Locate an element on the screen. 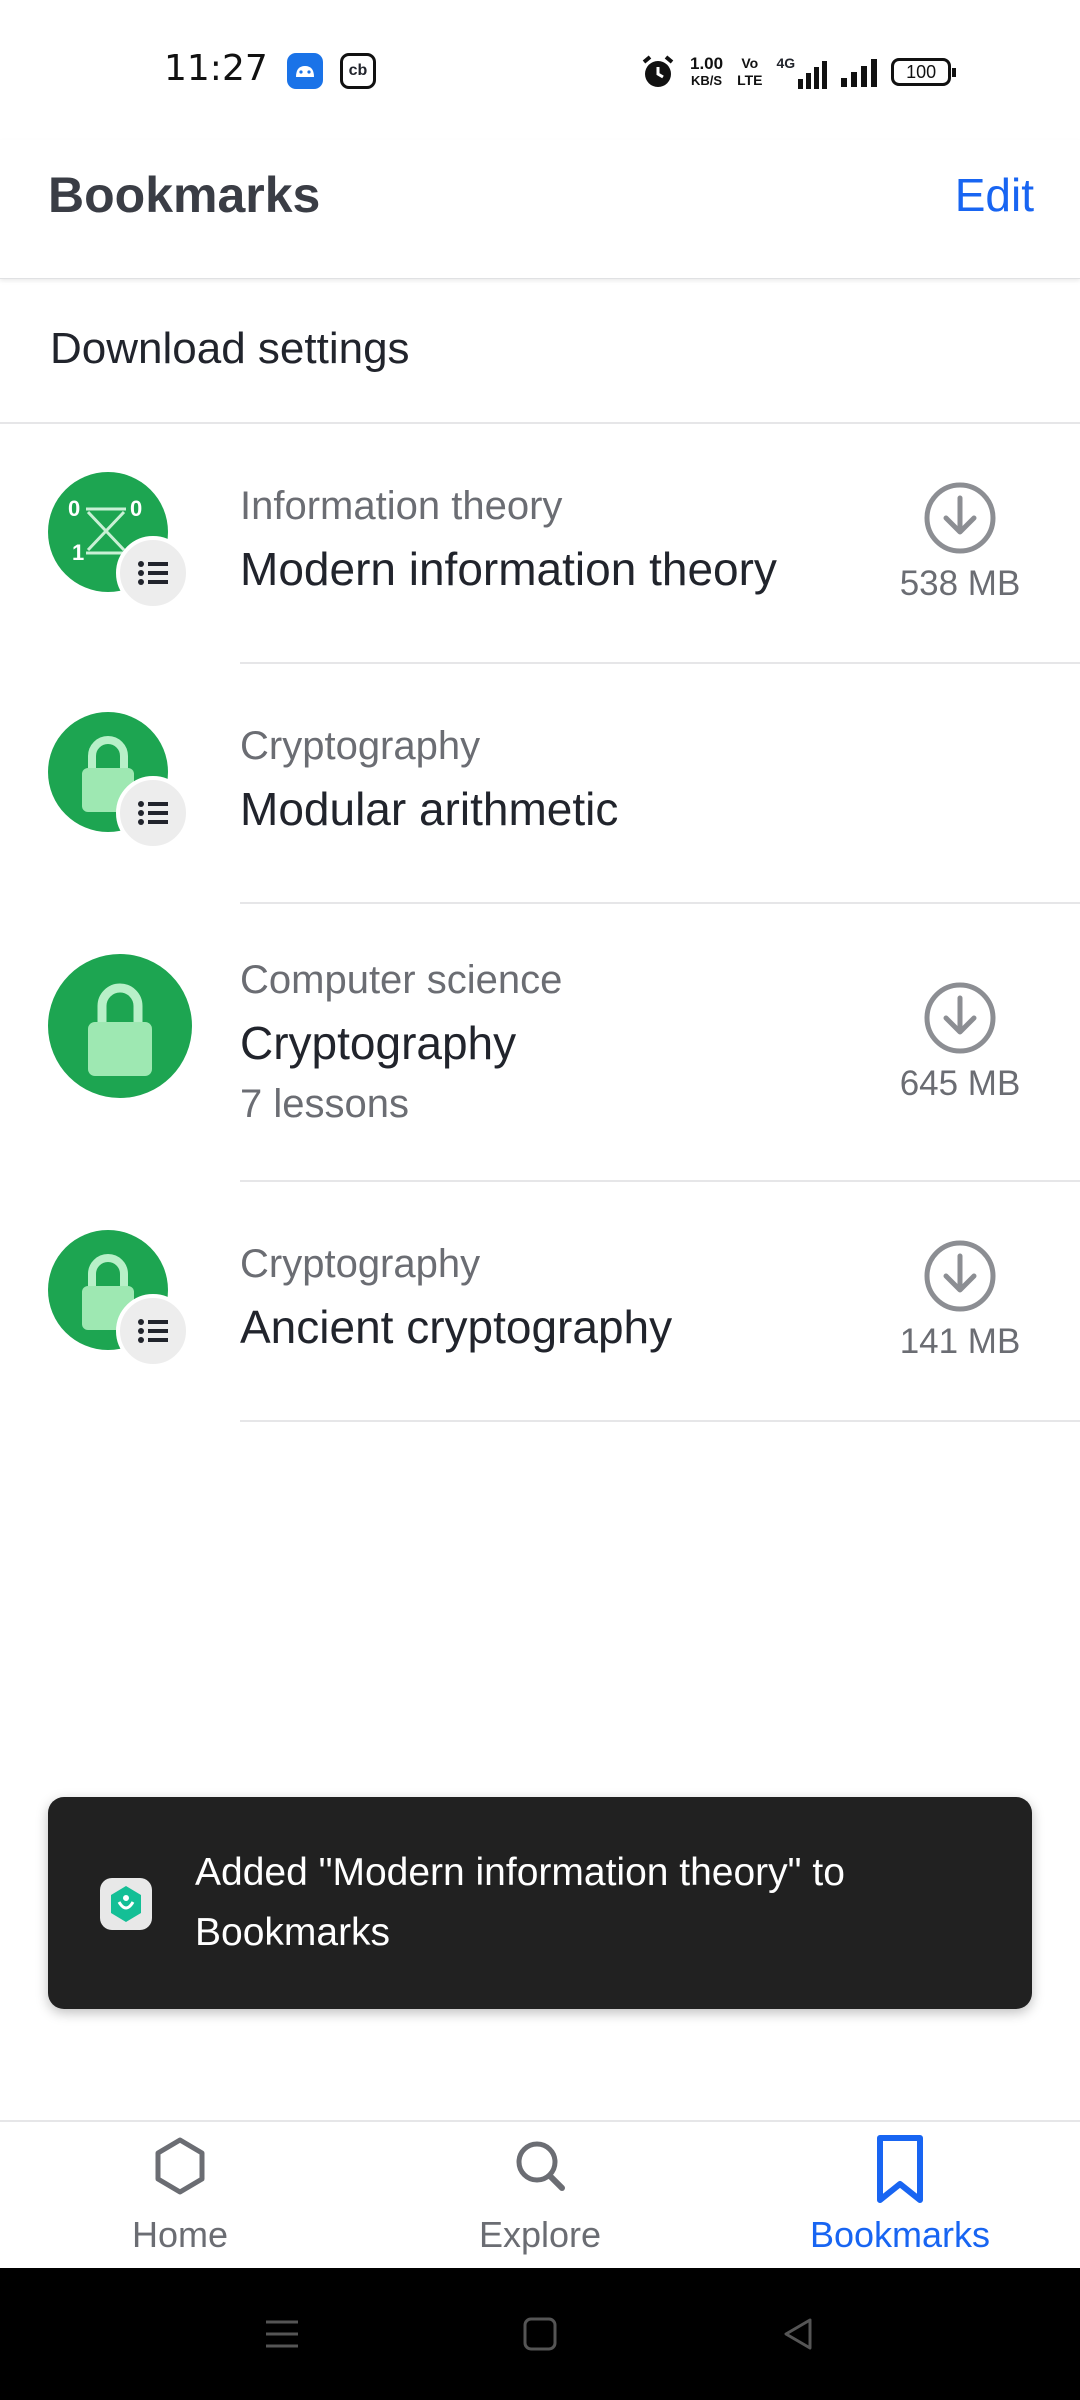  nav-explore-label: Explore is located at coordinates (540, 2234).